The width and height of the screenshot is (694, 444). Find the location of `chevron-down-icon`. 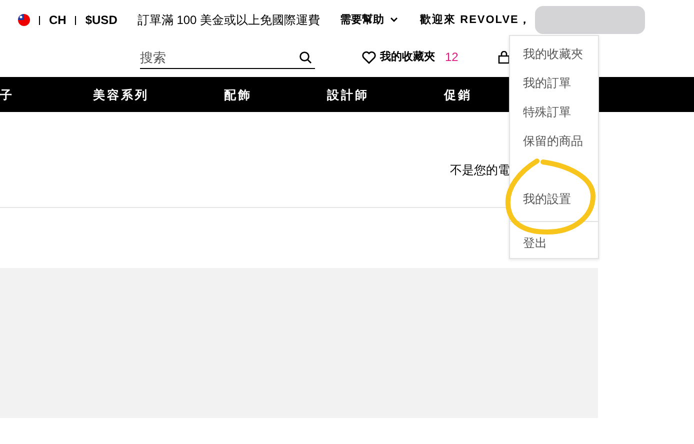

chevron-down-icon is located at coordinates (394, 20).